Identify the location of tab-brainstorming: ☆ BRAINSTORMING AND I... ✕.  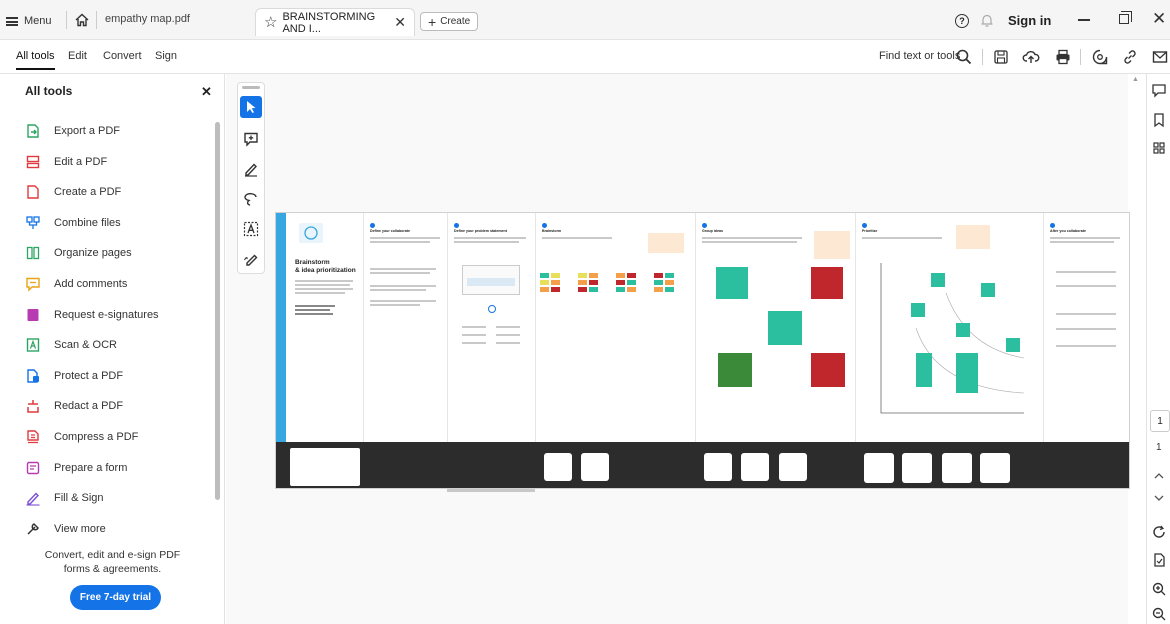
(335, 22).